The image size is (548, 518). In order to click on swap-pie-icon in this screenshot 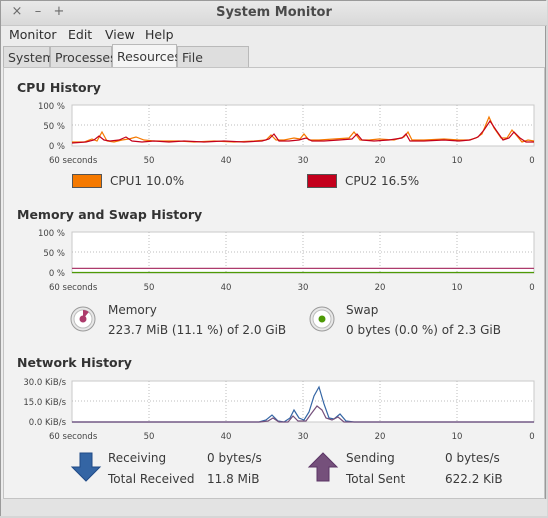, I will do `click(322, 319)`.